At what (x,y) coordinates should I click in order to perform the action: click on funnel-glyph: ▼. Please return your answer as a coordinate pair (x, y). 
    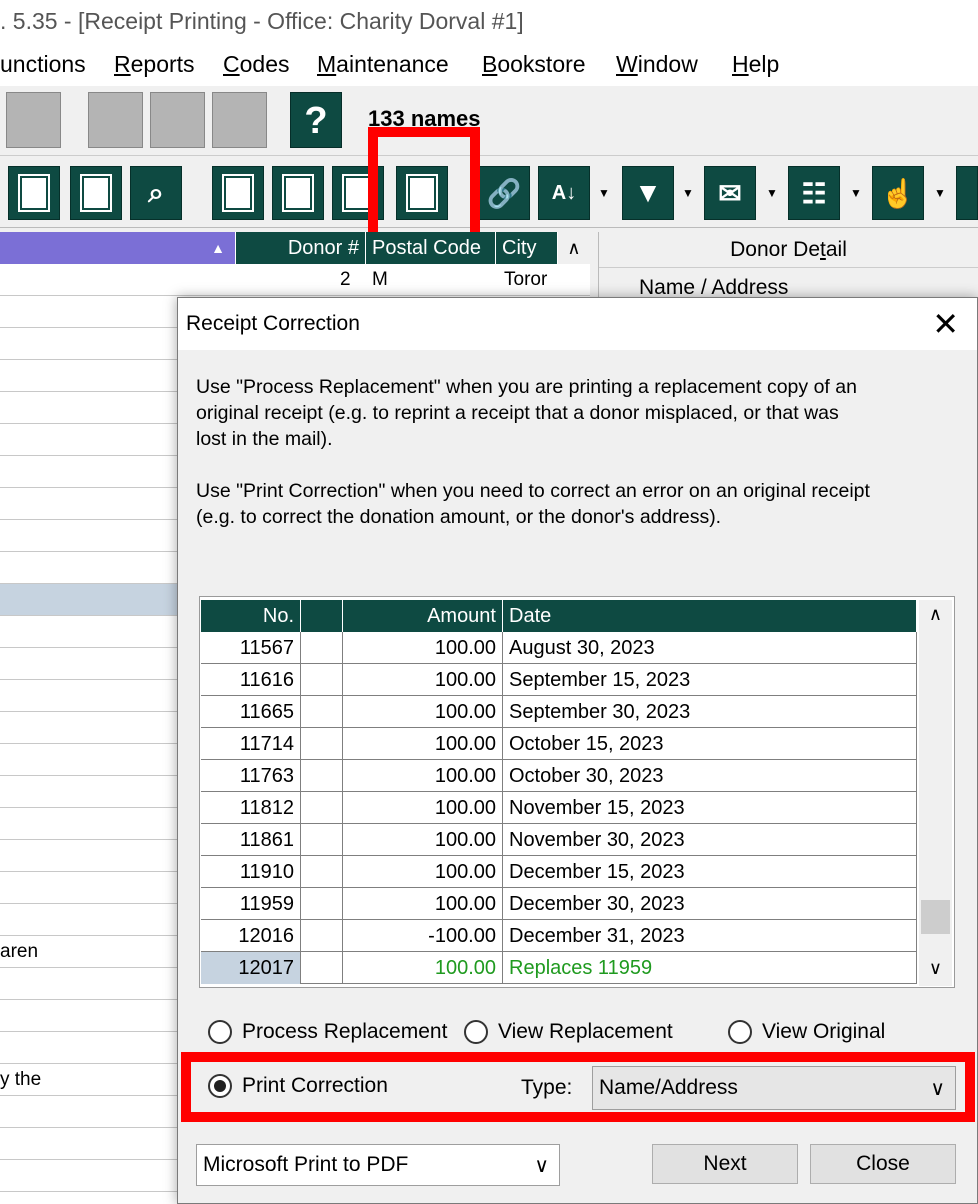
    Looking at the image, I should click on (648, 192).